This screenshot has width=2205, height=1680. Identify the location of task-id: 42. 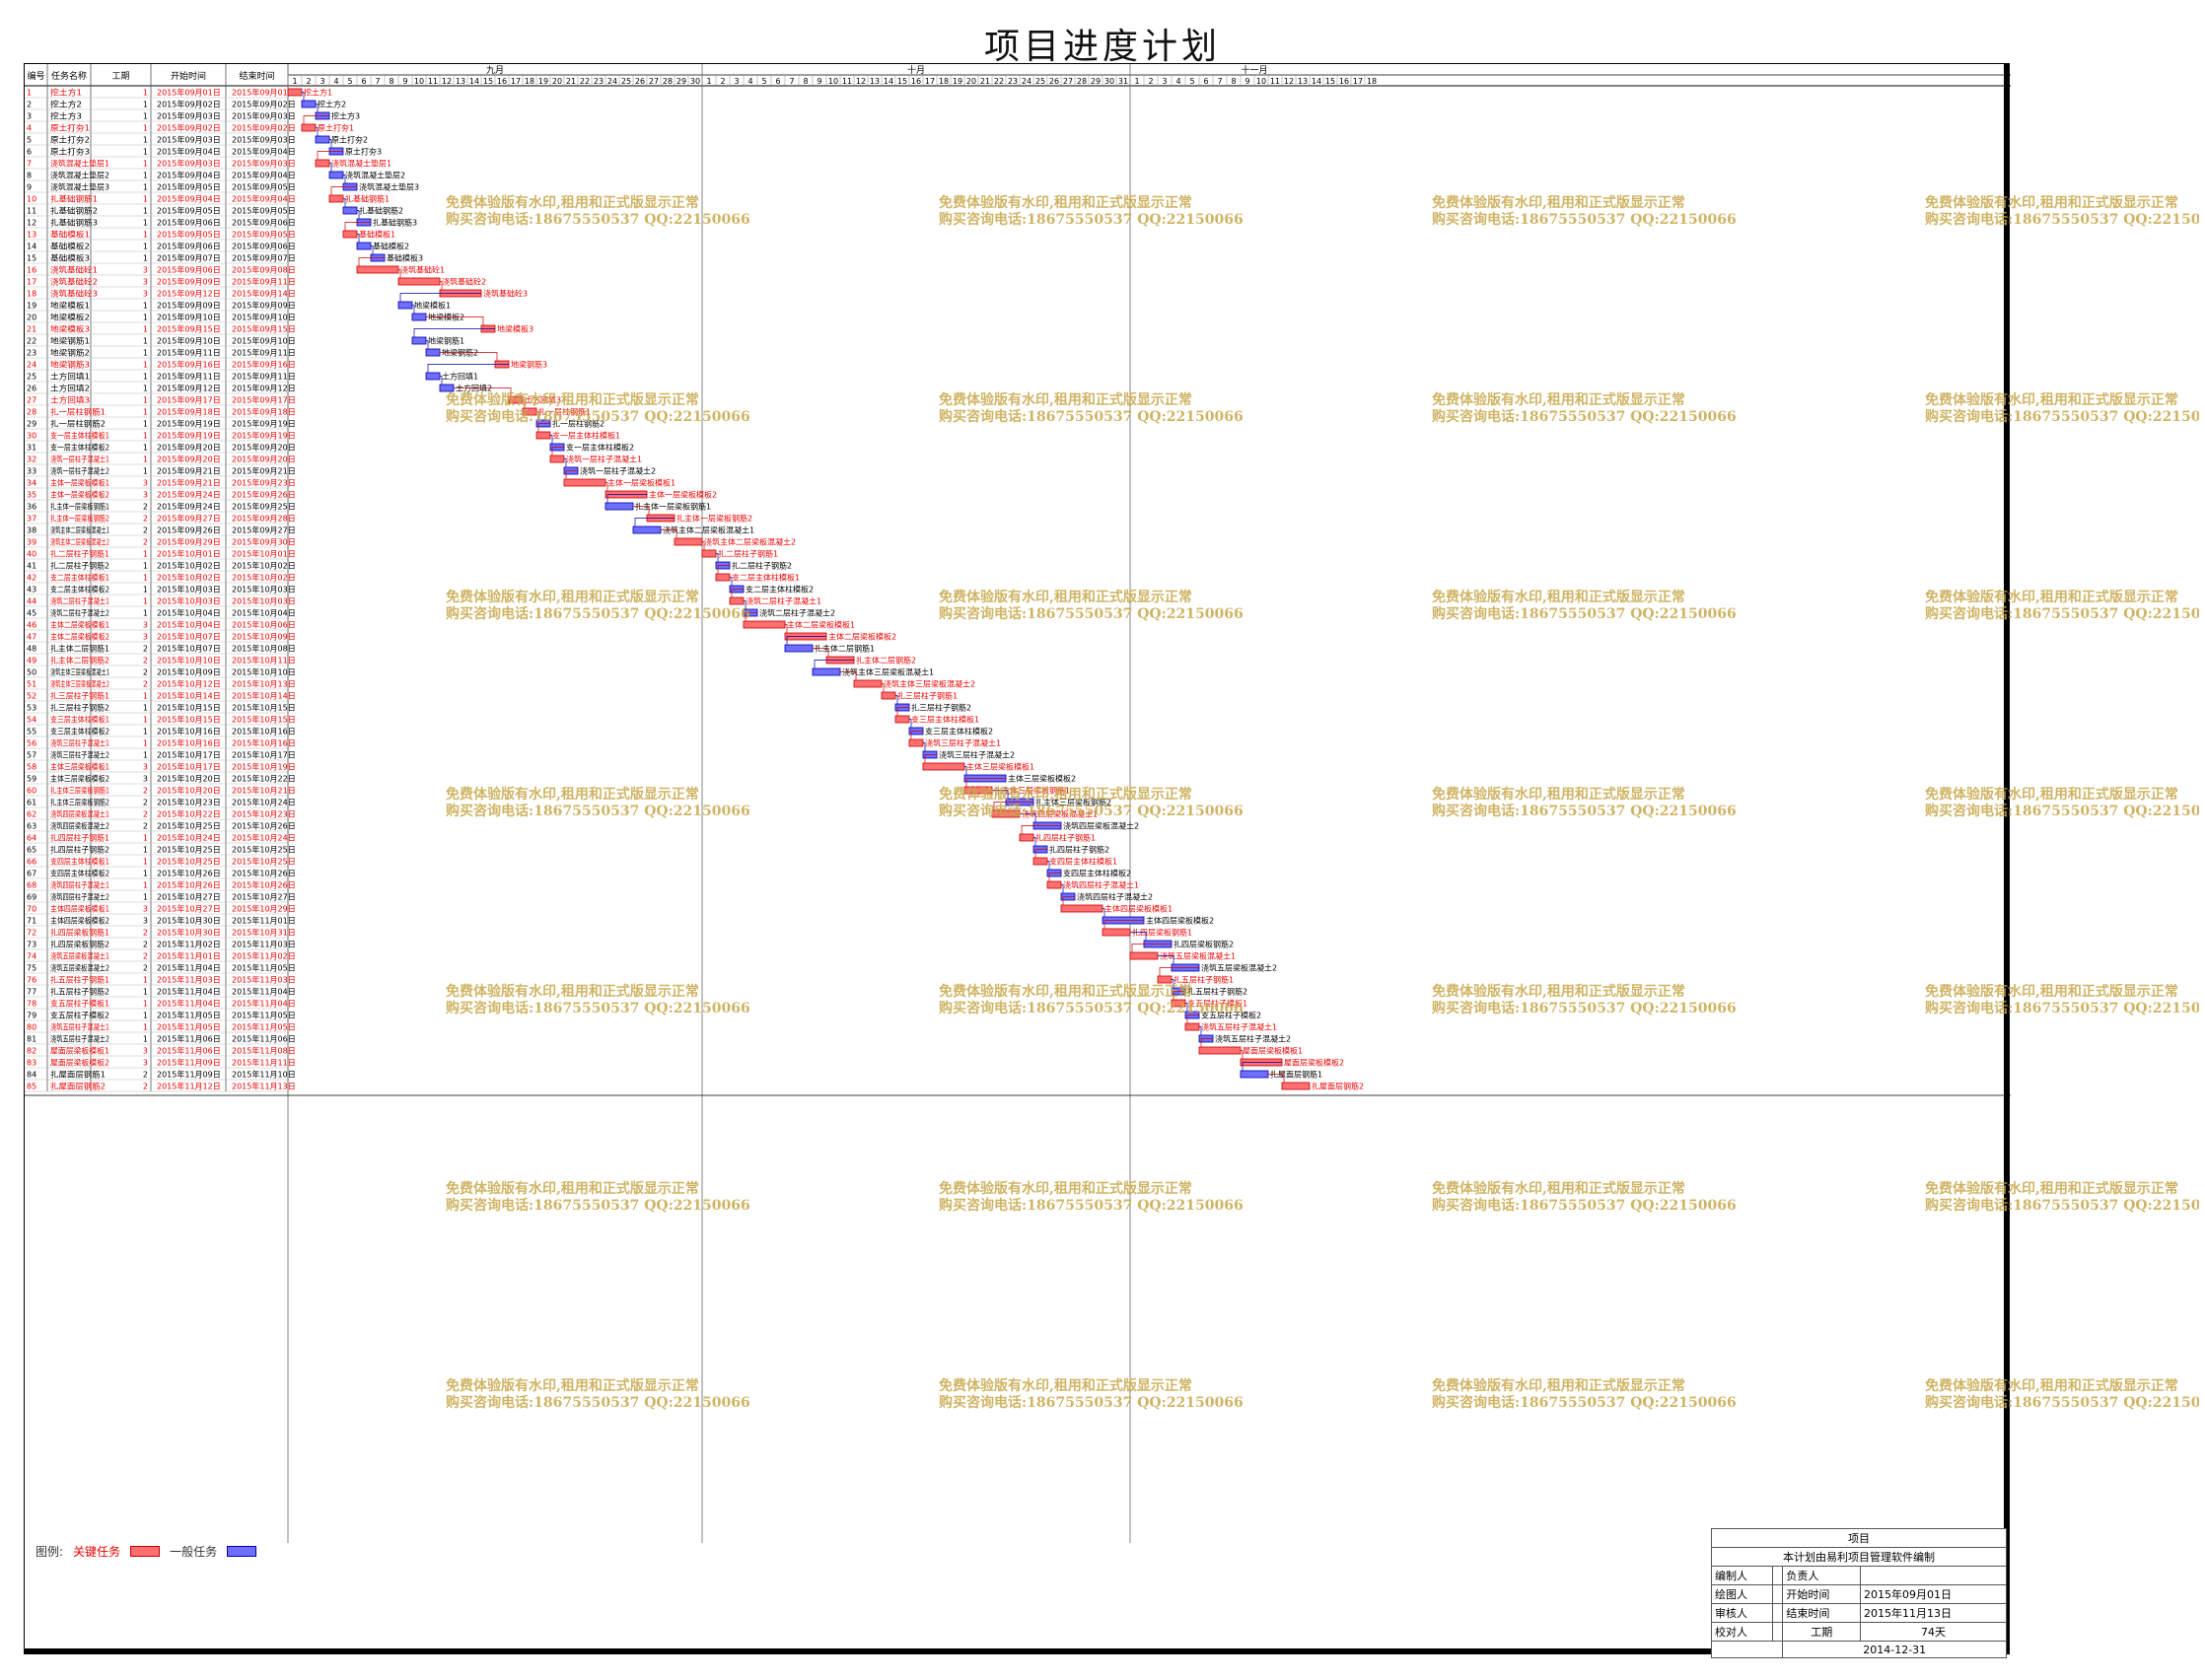
(31, 578).